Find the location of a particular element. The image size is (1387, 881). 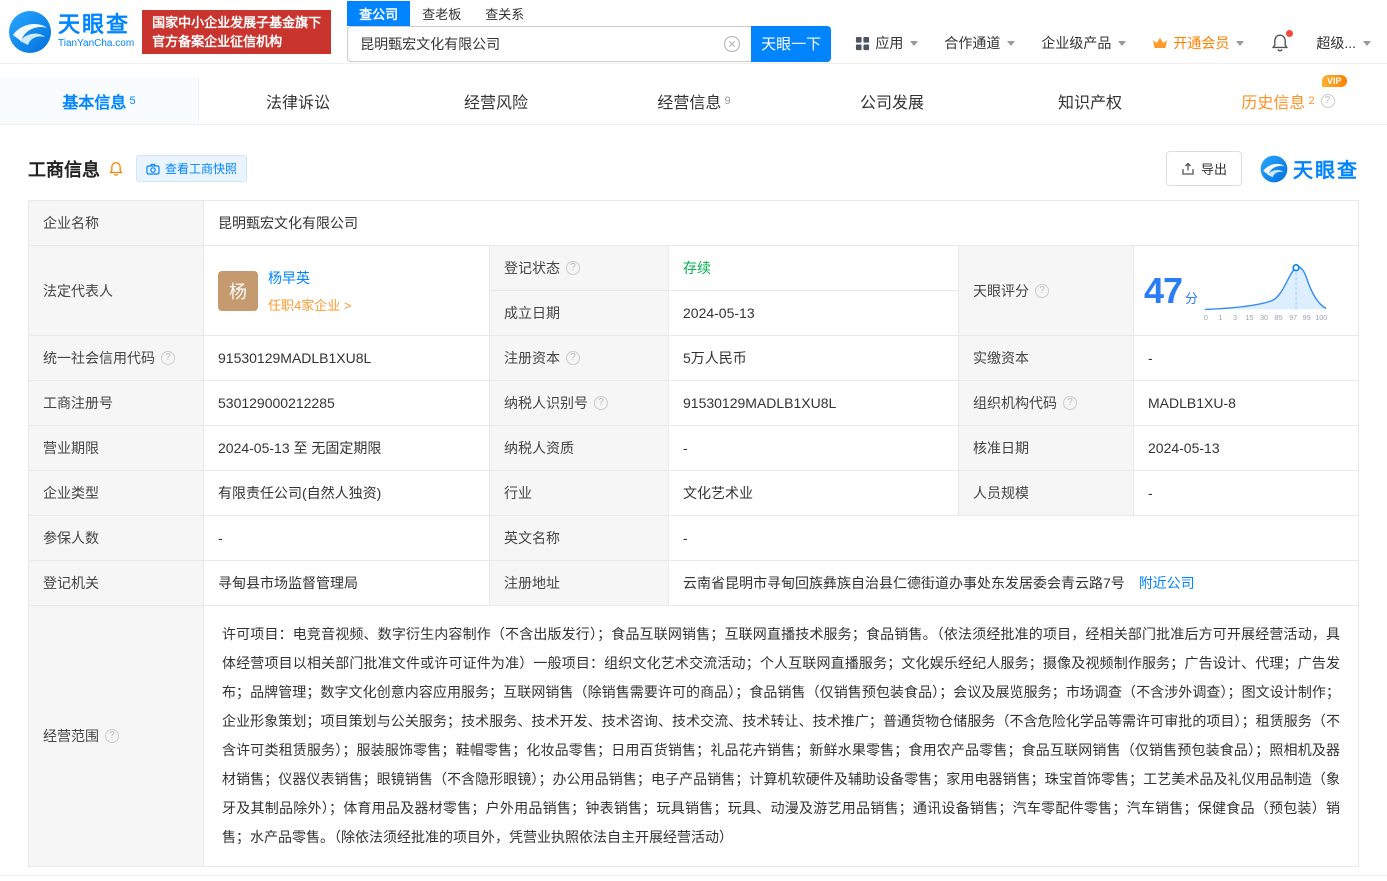

certification-badge-line1: 国家中小企业发展子基金旗下 is located at coordinates (237, 22).